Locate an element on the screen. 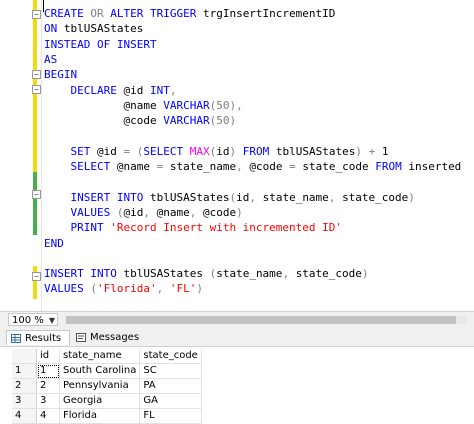 The height and width of the screenshot is (424, 474). table-row: 3 3 Georgia GA is located at coordinates (107, 401).